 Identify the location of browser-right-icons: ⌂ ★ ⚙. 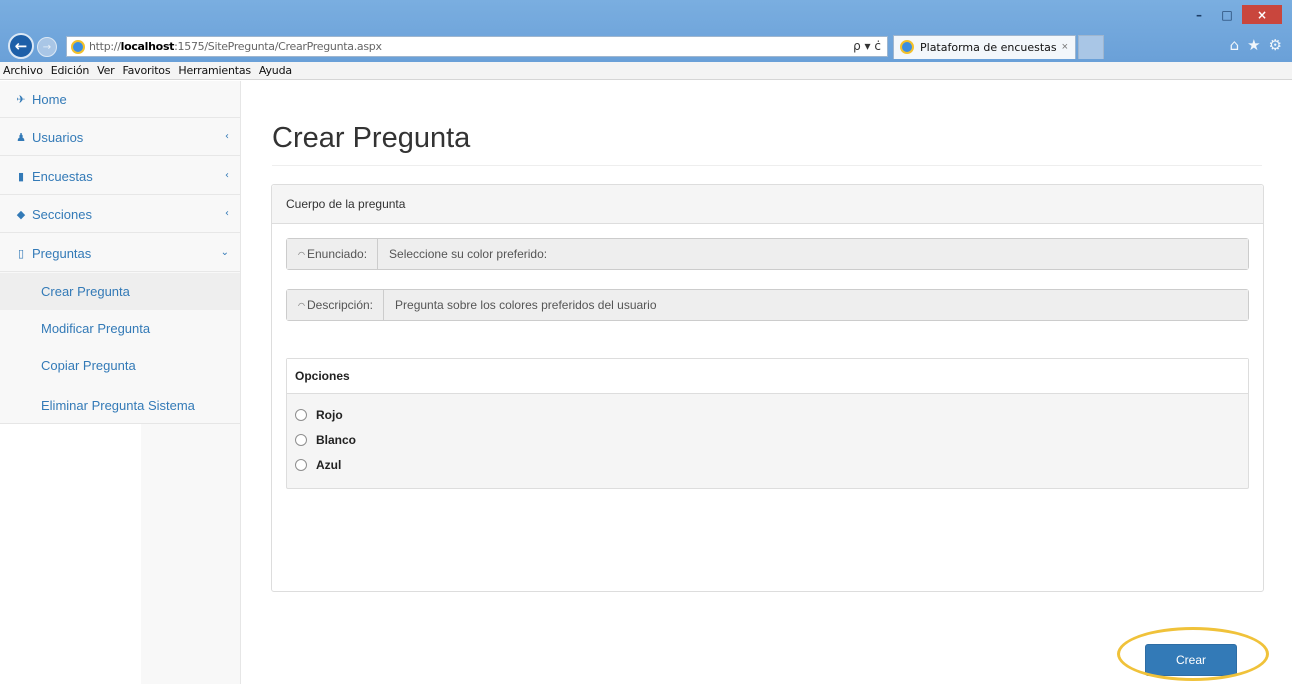
(1256, 45).